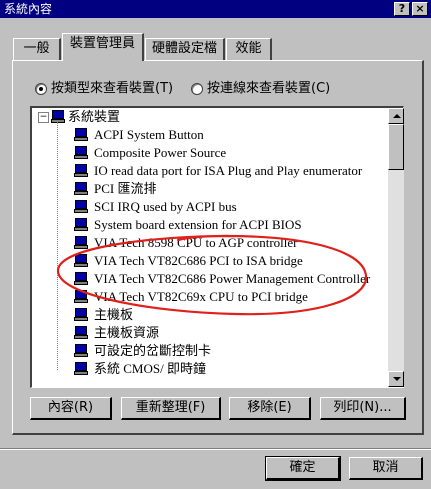  Describe the element at coordinates (268, 89) in the screenshot. I see `view-by-connection-label: 按連線來查看裝置(C)` at that location.